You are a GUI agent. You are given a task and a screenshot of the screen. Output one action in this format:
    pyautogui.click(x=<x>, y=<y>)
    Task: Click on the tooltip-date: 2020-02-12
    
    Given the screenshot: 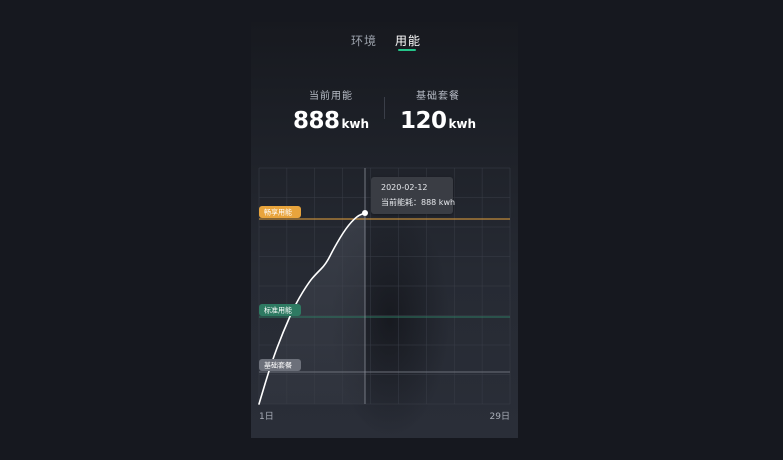 What is the action you would take?
    pyautogui.click(x=404, y=187)
    